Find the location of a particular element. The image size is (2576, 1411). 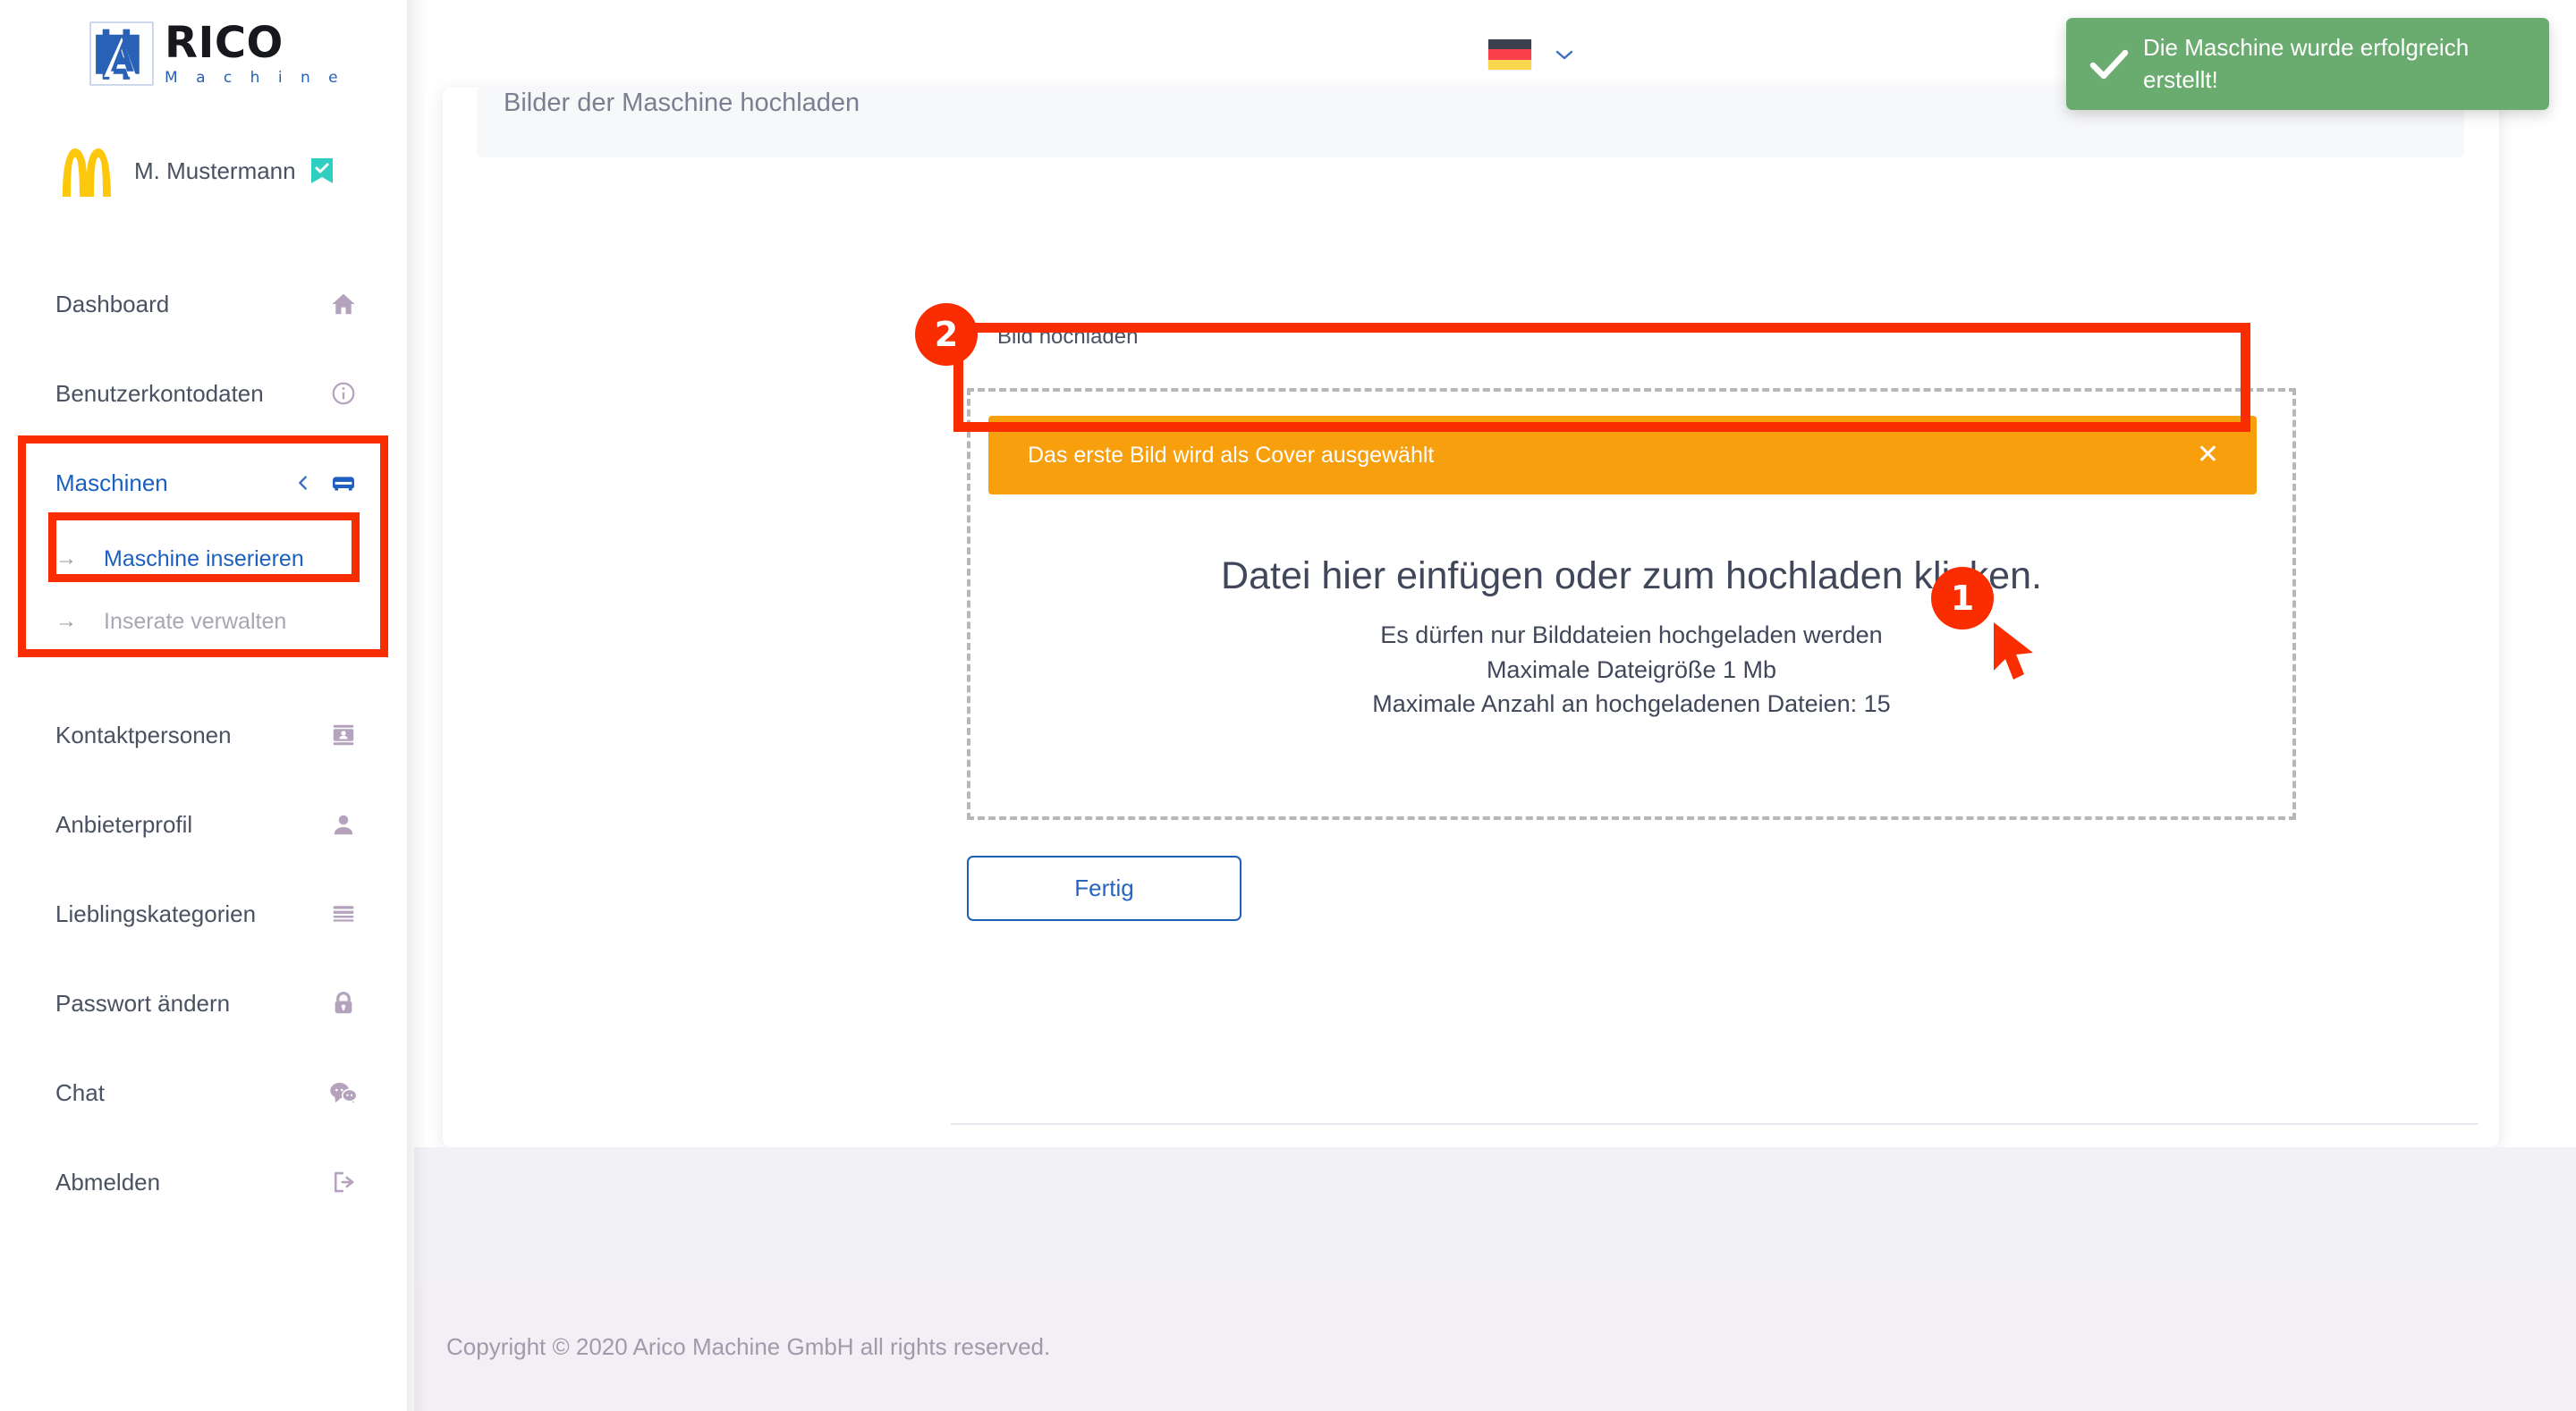

sidebar-item-chat: Chat is located at coordinates (207, 1093).